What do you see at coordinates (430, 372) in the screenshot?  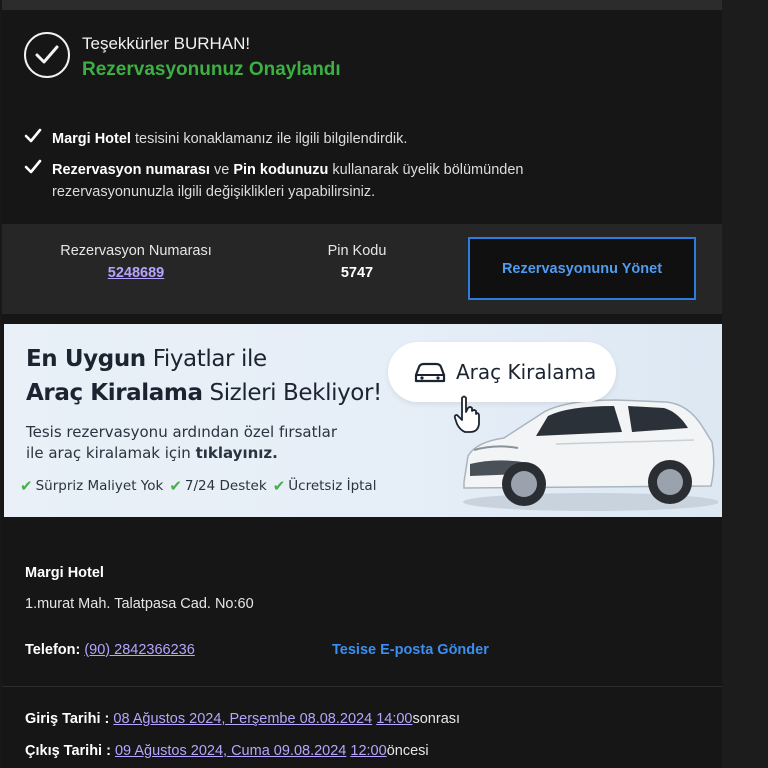 I see `car-icon` at bounding box center [430, 372].